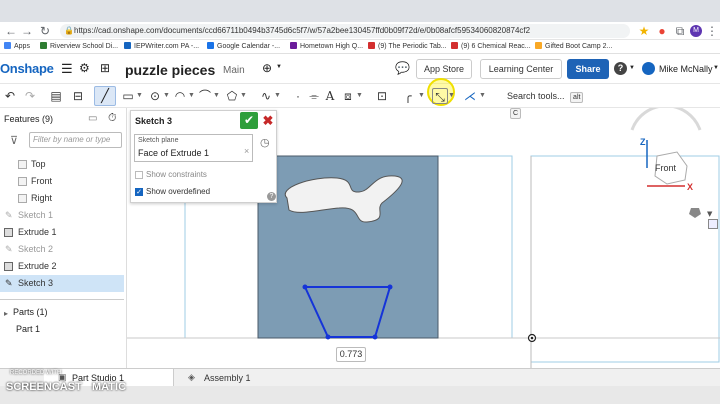  Describe the element at coordinates (662, 31) in the screenshot. I see `extension-icon: ●` at that location.